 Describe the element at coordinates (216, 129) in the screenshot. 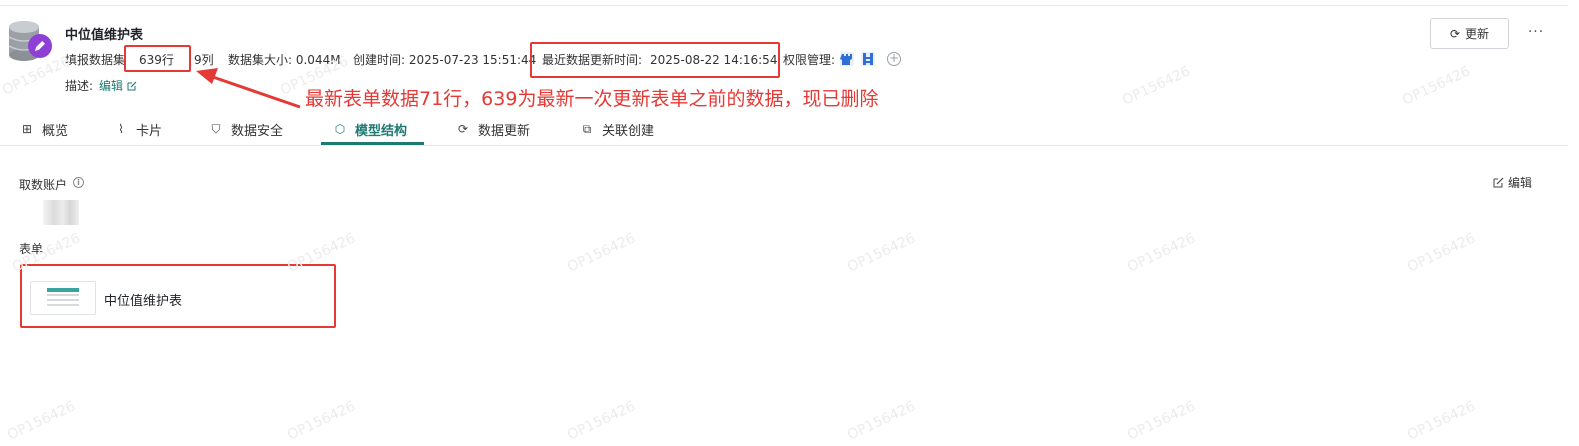

I see `shield-icon: ⛉` at that location.